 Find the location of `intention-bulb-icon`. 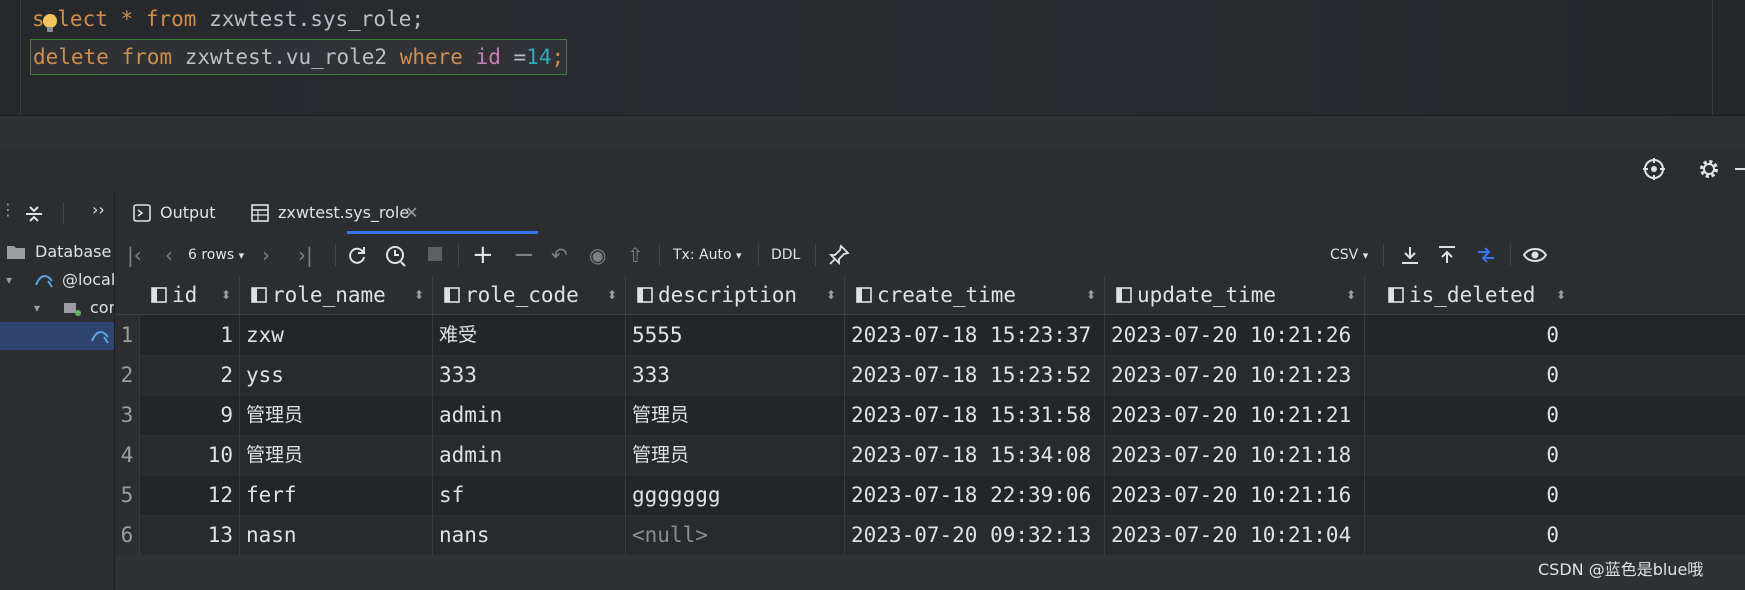

intention-bulb-icon is located at coordinates (50, 24).